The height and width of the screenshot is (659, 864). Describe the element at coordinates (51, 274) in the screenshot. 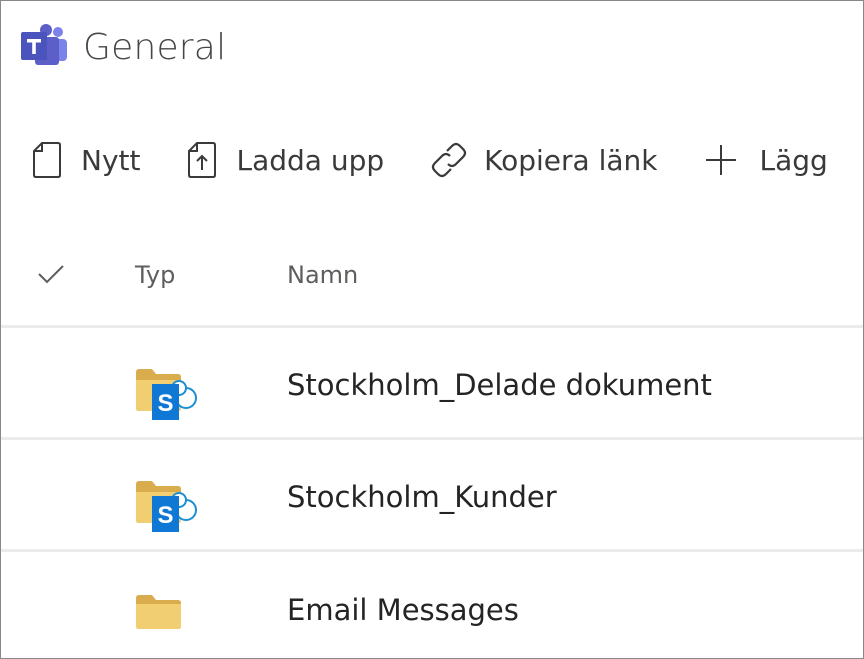

I see `select-all-checkmark-icon` at that location.